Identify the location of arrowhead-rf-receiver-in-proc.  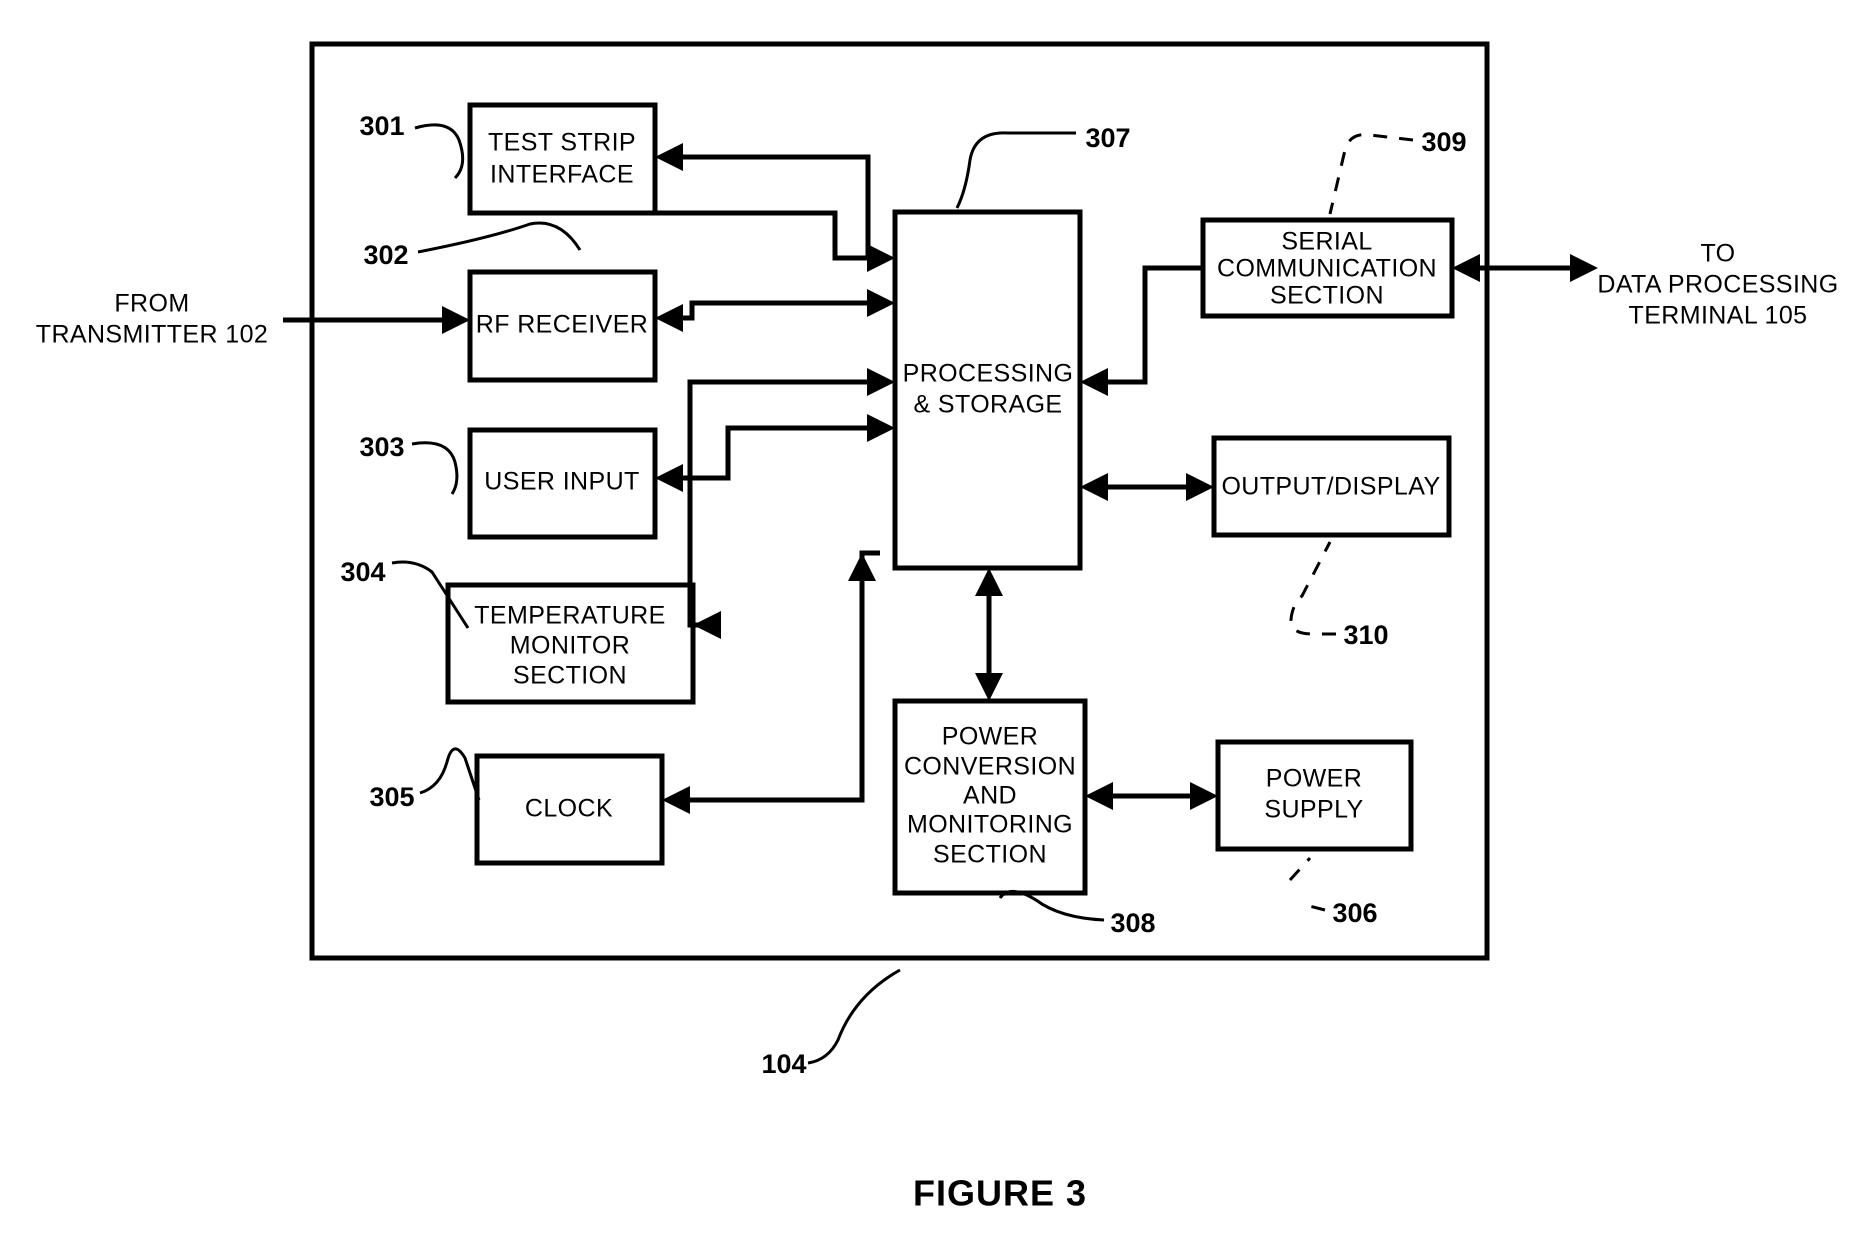
(669, 318).